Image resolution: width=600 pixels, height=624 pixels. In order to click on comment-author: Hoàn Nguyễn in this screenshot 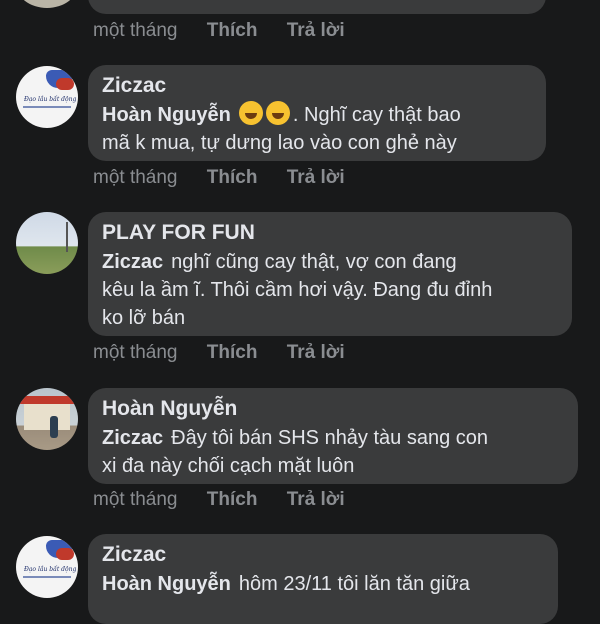, I will do `click(333, 409)`.